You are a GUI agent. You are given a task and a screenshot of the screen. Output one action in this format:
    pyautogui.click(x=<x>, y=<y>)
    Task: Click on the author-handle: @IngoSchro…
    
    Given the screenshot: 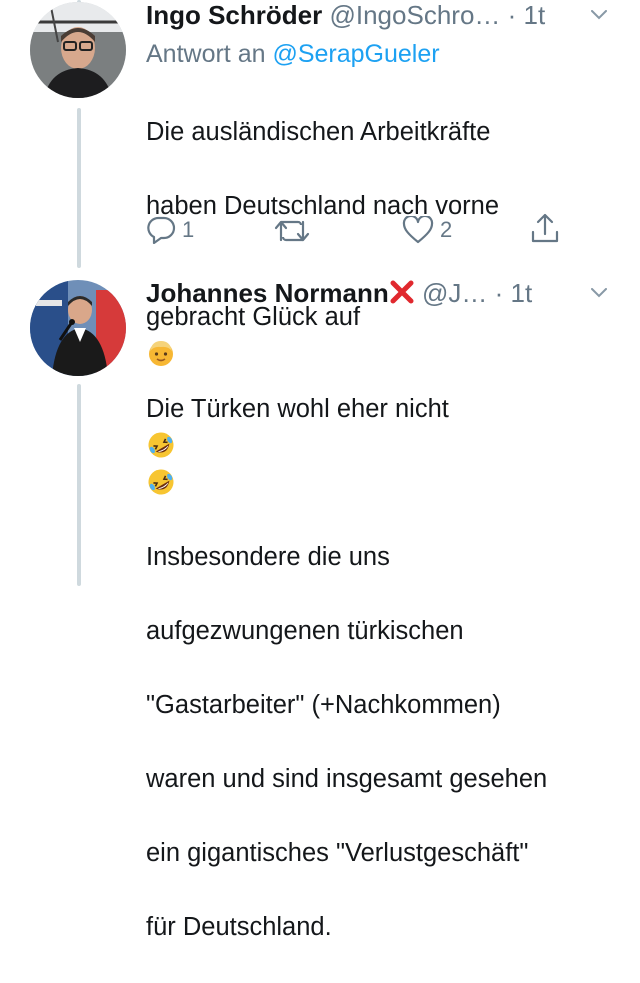 What is the action you would take?
    pyautogui.click(x=414, y=15)
    